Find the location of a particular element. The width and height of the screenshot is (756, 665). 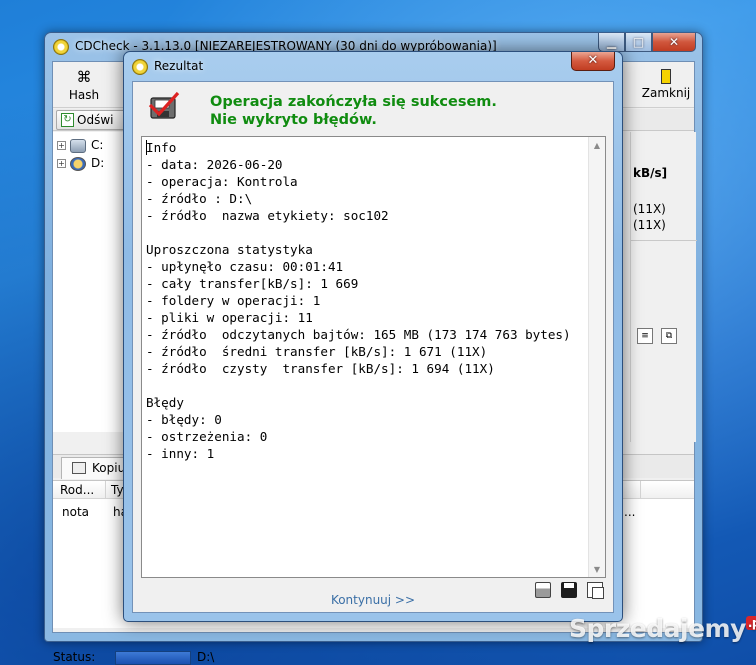

report-scrollbar: ▲ ▼ is located at coordinates (596, 357).